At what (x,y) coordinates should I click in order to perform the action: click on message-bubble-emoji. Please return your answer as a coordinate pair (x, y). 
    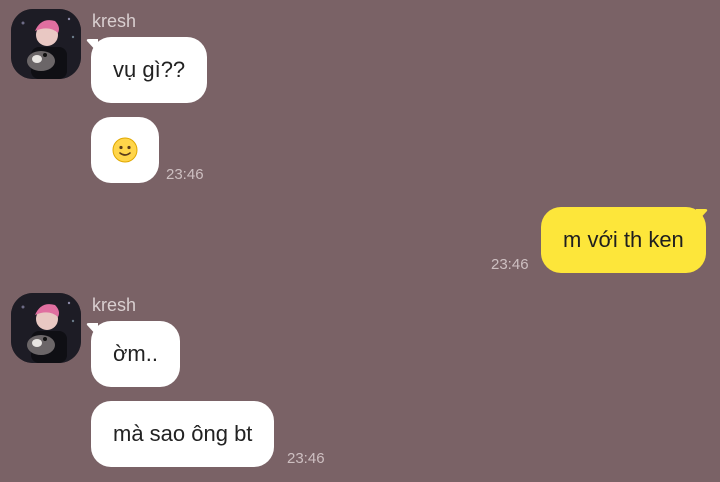
    Looking at the image, I should click on (125, 150).